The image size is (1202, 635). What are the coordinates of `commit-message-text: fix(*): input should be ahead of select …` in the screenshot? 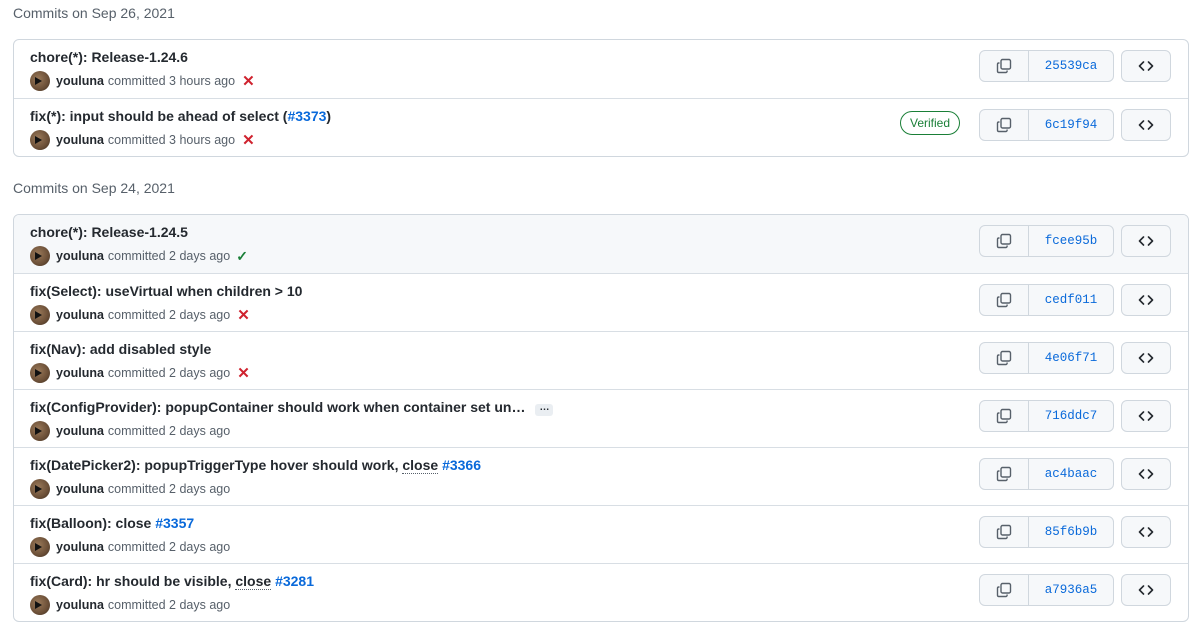 It's located at (158, 116).